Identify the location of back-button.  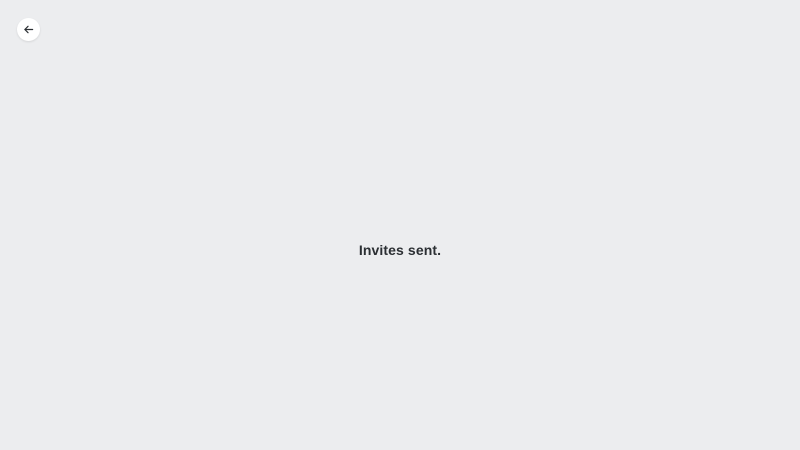
(28, 29).